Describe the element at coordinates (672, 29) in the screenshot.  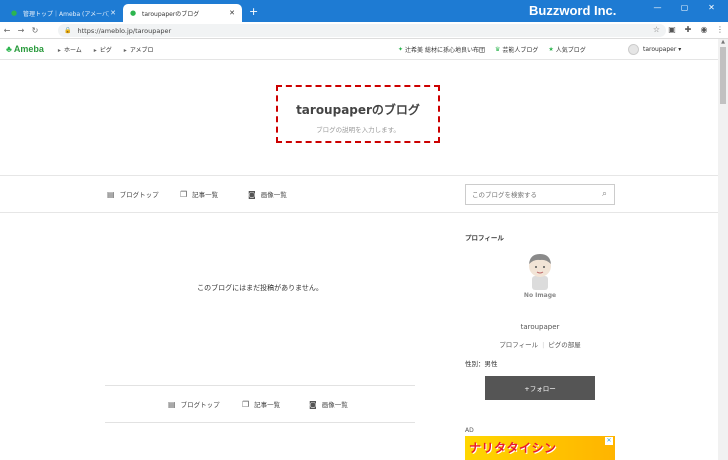
I see `extension-icon: ▣` at that location.